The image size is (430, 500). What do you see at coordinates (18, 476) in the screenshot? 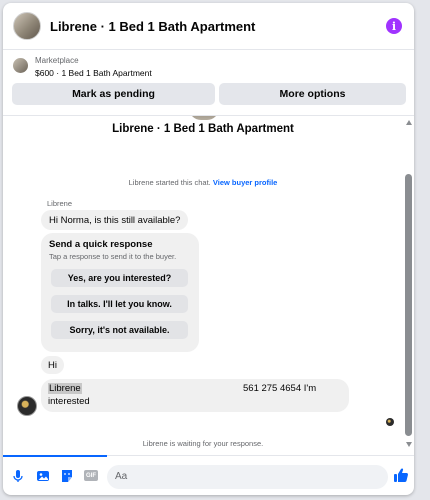
I see `mic-icon` at bounding box center [18, 476].